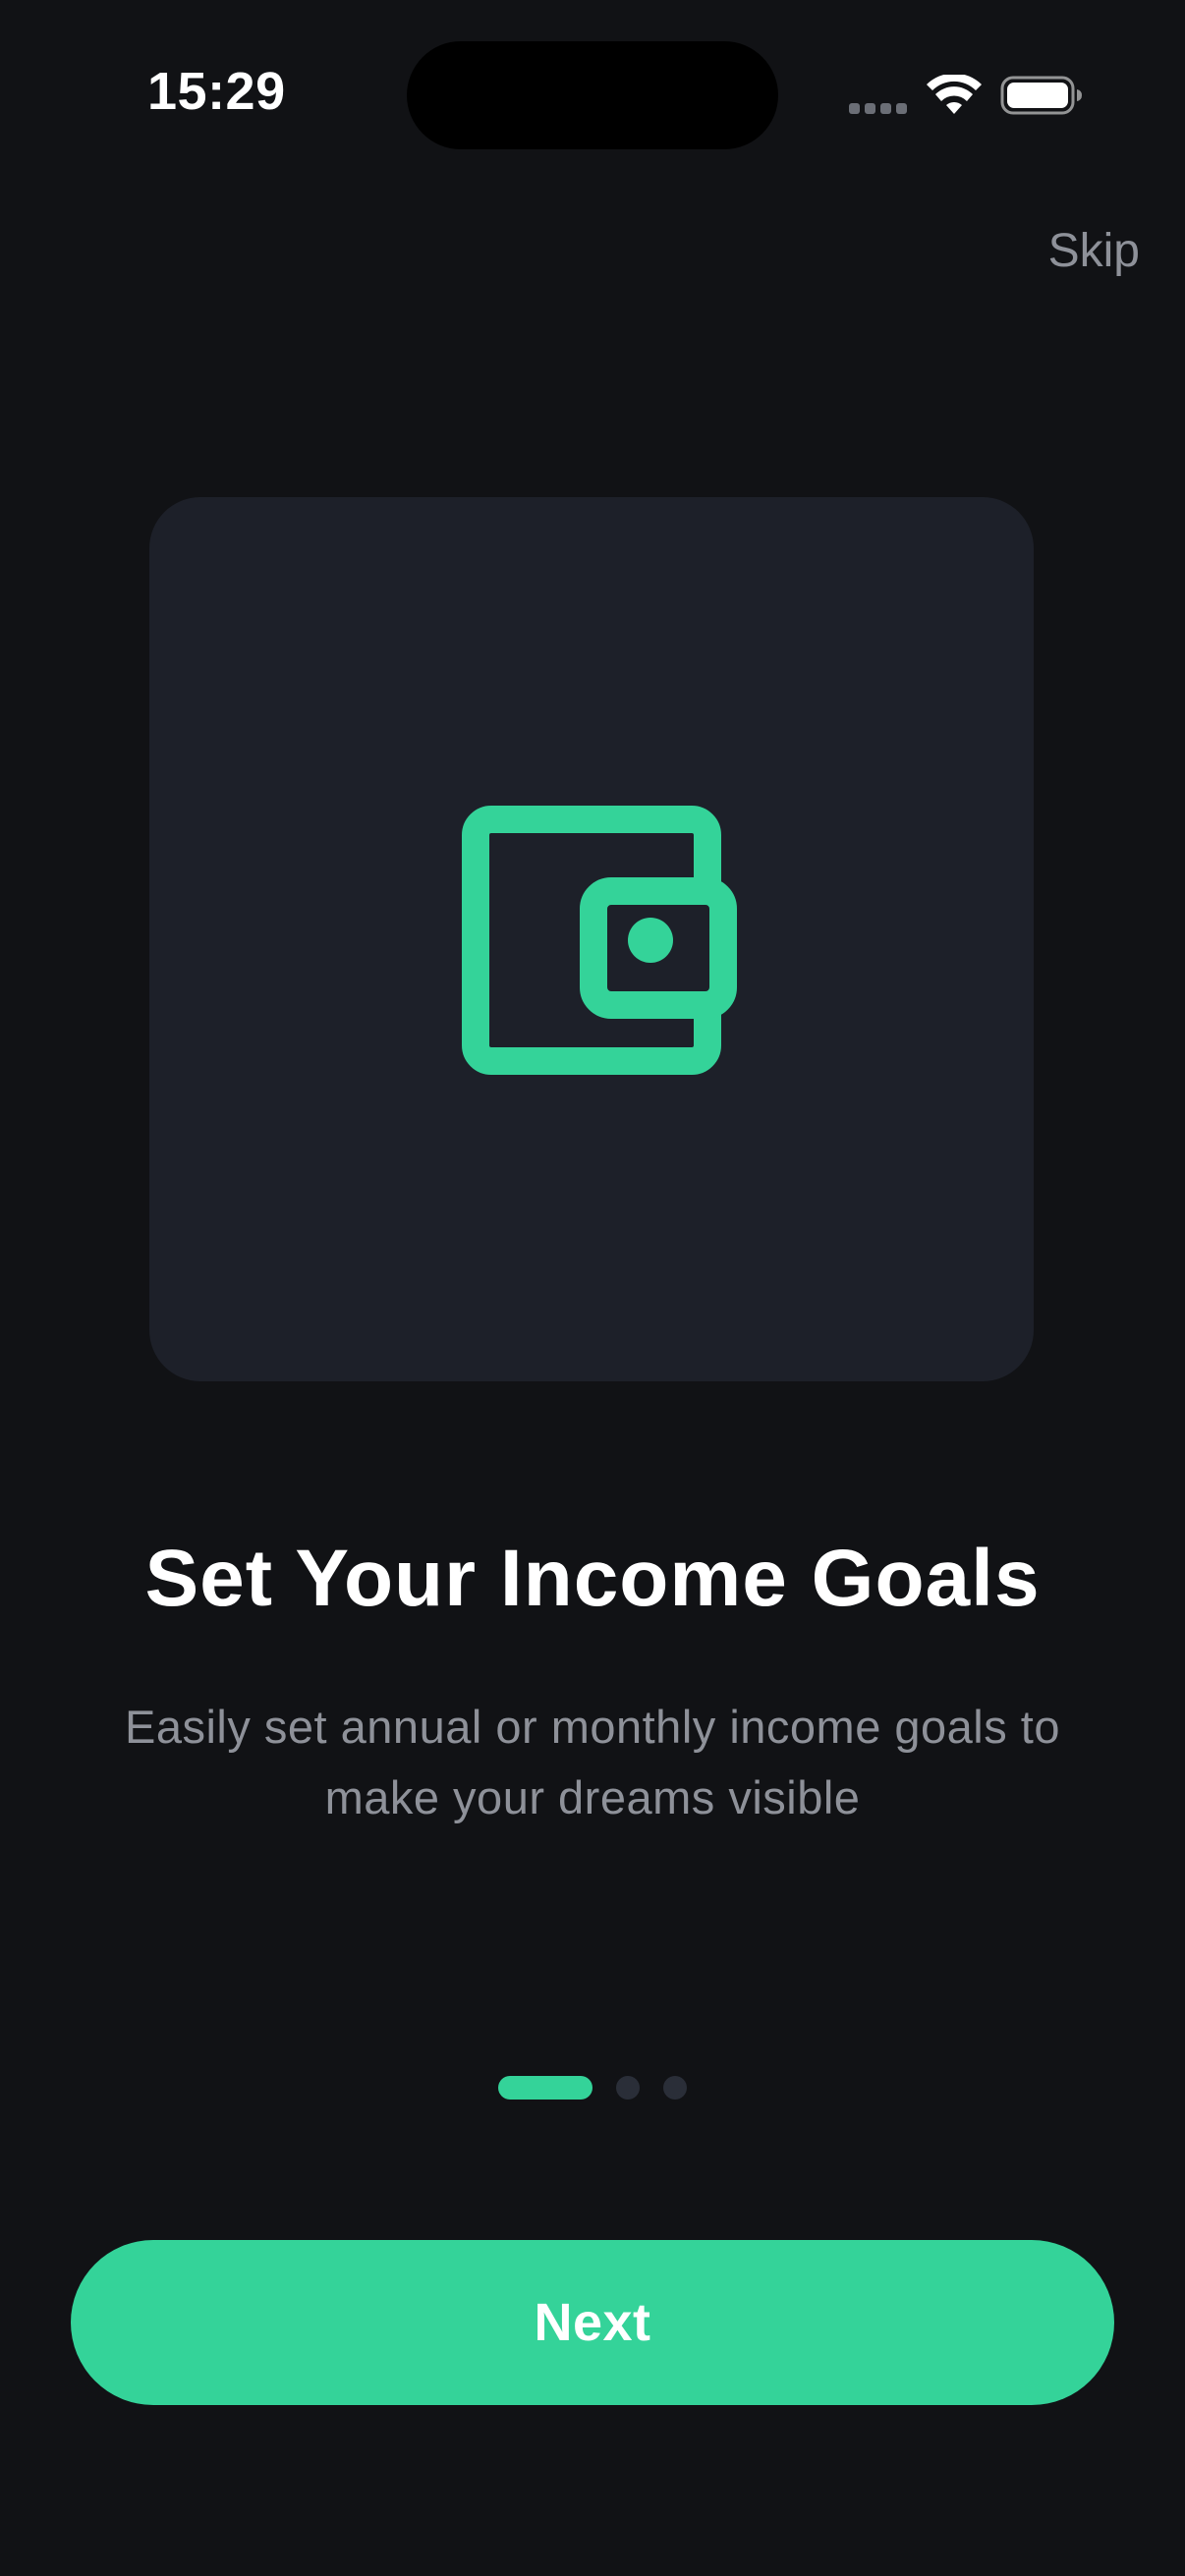 The image size is (1185, 2576). I want to click on page-indicator, so click(592, 2087).